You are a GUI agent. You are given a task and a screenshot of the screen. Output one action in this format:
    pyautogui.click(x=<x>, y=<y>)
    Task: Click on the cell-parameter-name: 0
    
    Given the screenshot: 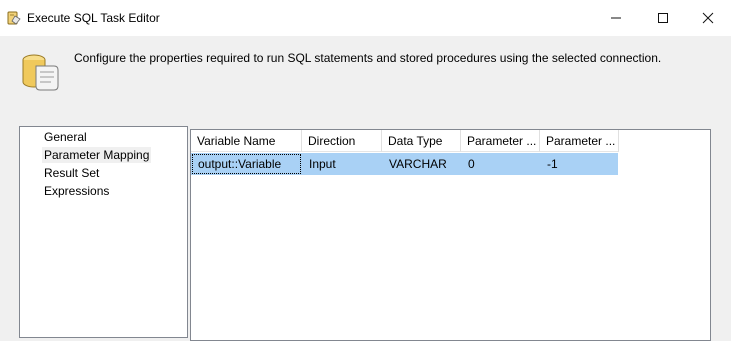 What is the action you would take?
    pyautogui.click(x=500, y=164)
    